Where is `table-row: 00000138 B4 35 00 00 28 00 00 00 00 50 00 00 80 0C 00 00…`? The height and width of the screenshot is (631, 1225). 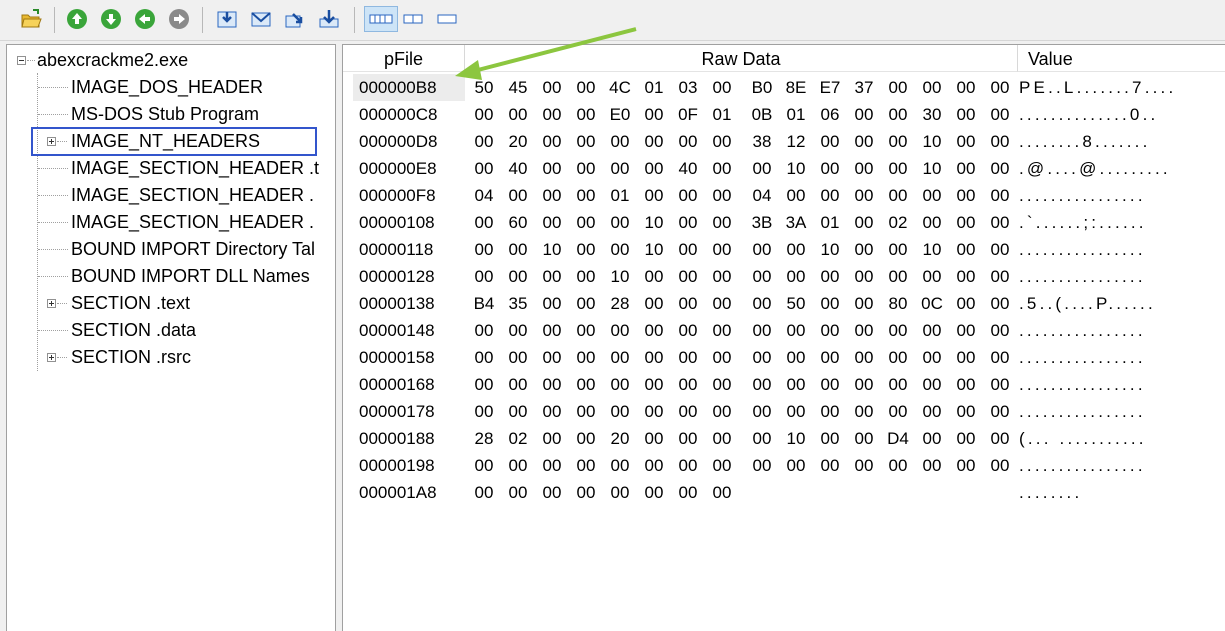
table-row: 00000138 B4 35 00 00 28 00 00 00 00 50 00 00 80 0C 00 00… is located at coordinates (784, 303).